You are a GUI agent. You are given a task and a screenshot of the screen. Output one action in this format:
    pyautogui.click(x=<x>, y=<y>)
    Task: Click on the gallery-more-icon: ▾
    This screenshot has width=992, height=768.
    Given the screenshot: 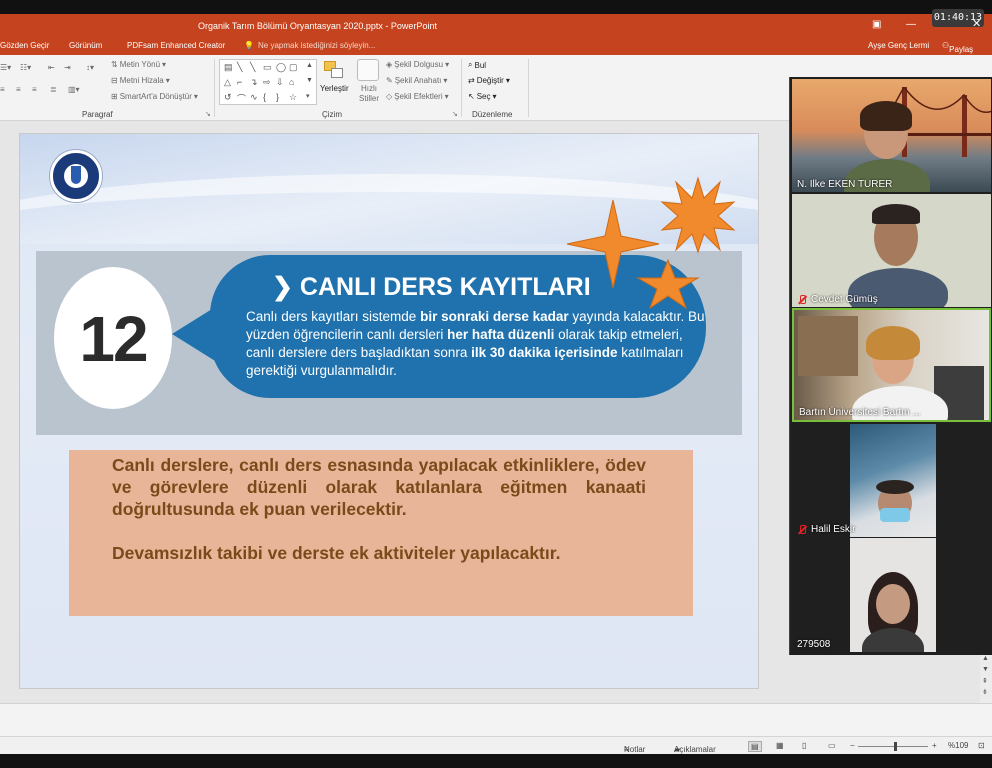 What is the action you would take?
    pyautogui.click(x=308, y=96)
    